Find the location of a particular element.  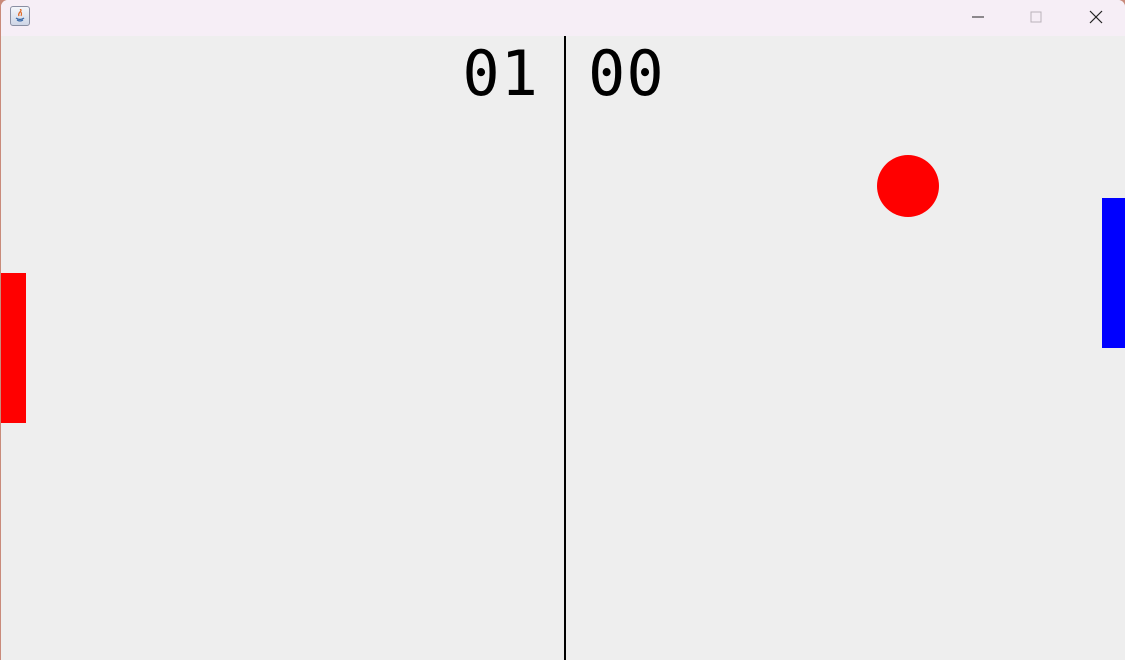

minimize-button is located at coordinates (978, 17).